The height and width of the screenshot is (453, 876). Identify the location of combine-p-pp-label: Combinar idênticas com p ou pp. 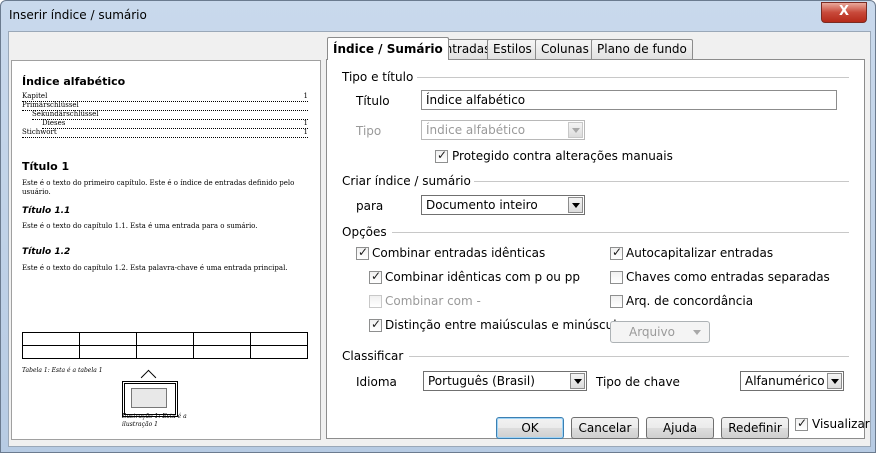
(482, 277).